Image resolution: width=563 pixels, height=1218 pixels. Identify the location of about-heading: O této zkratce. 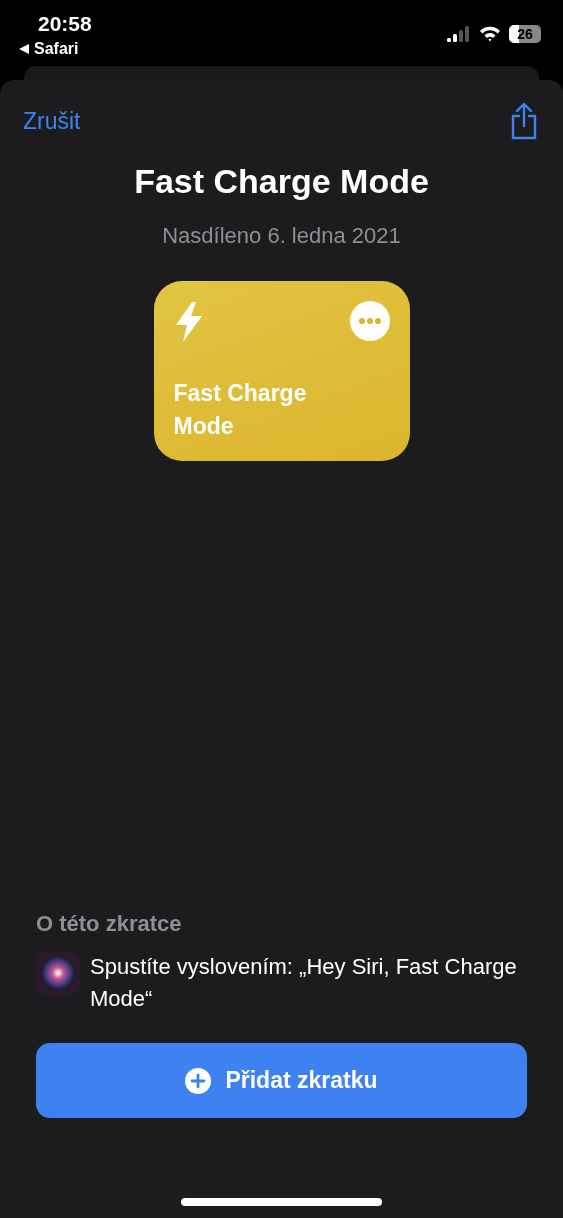
(109, 924).